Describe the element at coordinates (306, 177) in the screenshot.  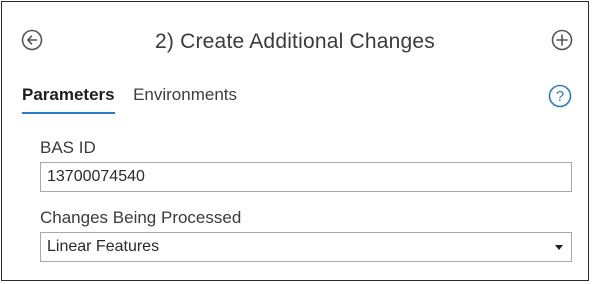
I see `bas-id-input: 13700074540` at that location.